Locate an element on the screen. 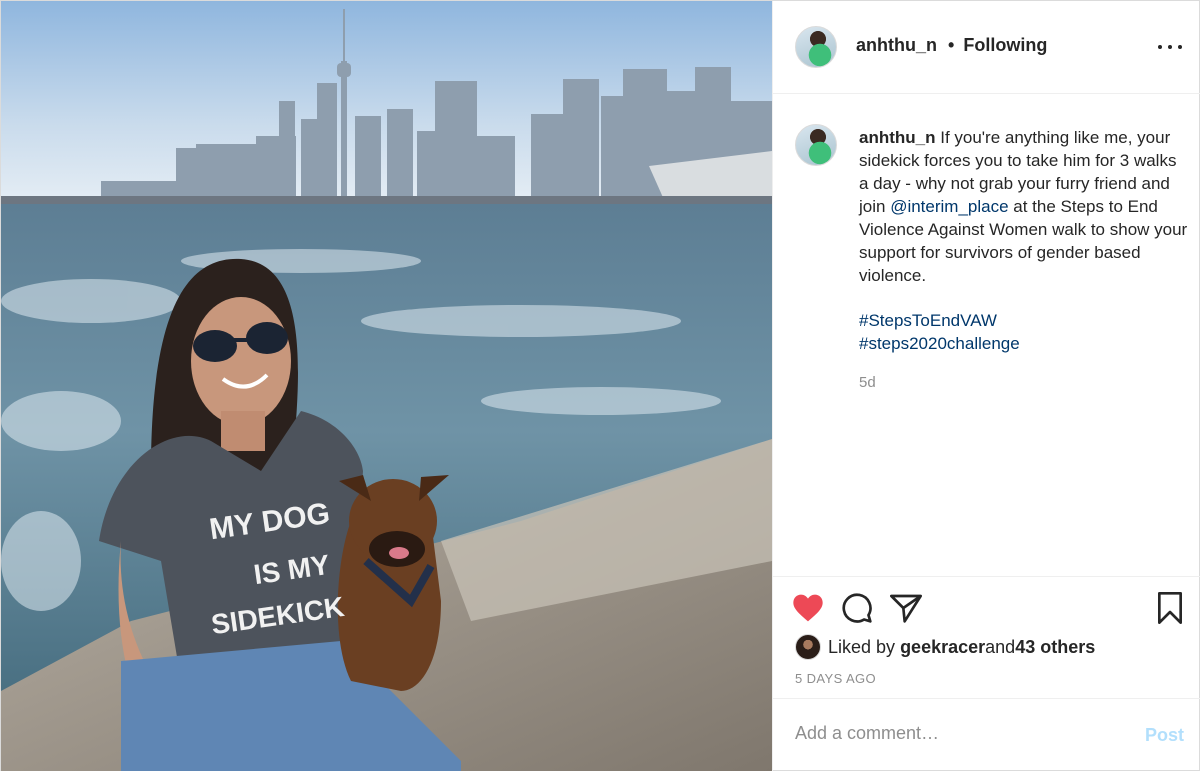  following-button: Following is located at coordinates (1005, 45).